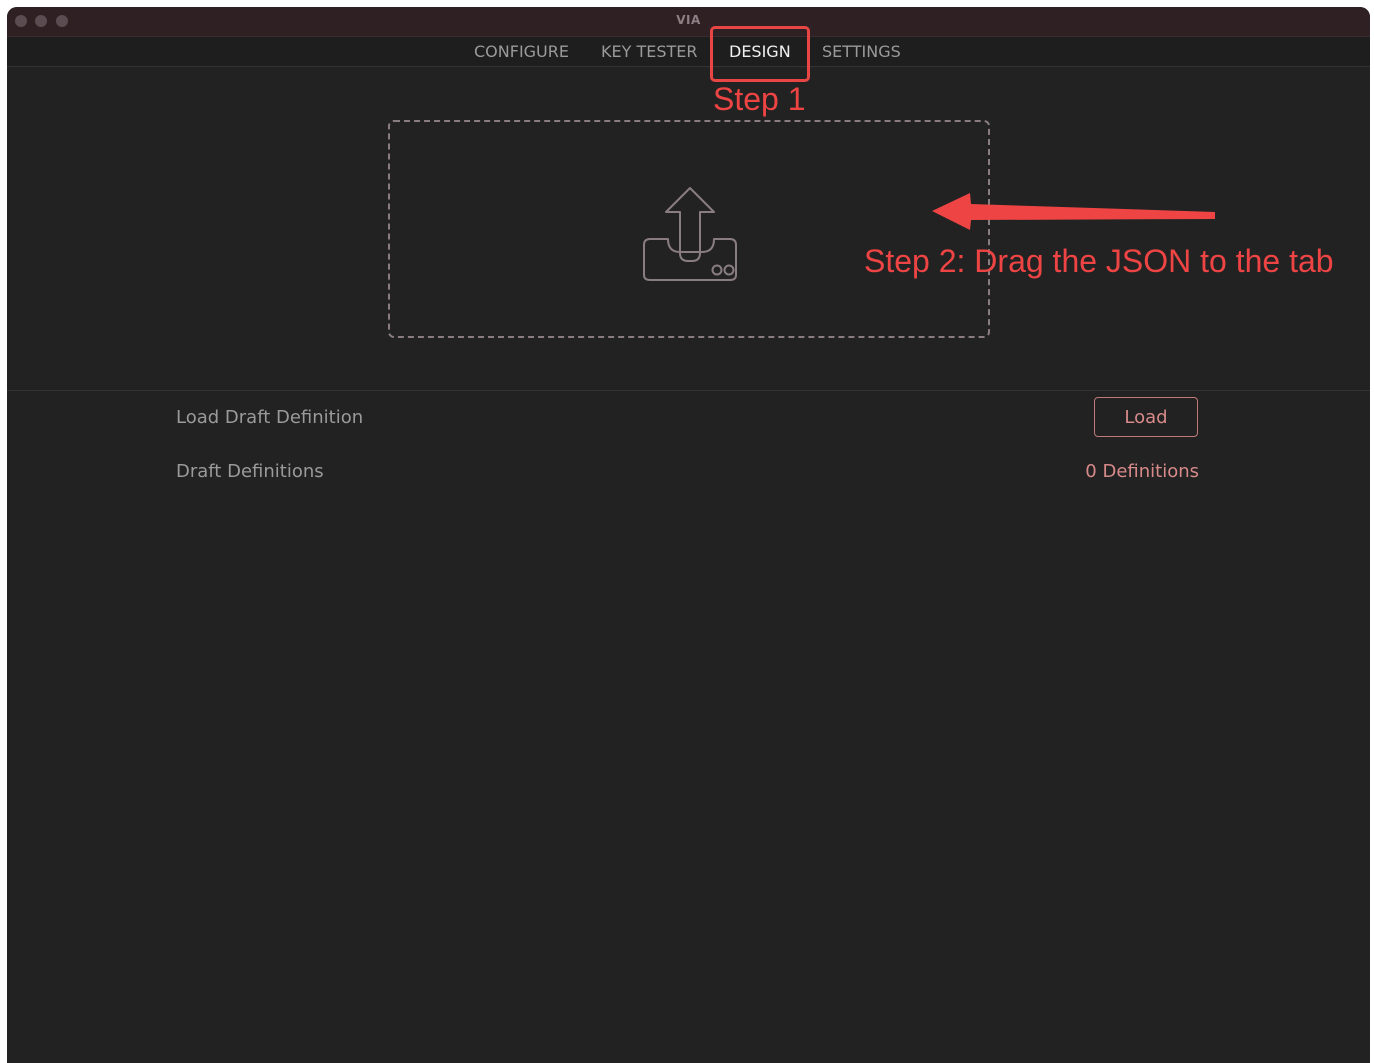  I want to click on top-nav: CONFIGURE KEY TESTER DESIGN SETTINGS, so click(688, 52).